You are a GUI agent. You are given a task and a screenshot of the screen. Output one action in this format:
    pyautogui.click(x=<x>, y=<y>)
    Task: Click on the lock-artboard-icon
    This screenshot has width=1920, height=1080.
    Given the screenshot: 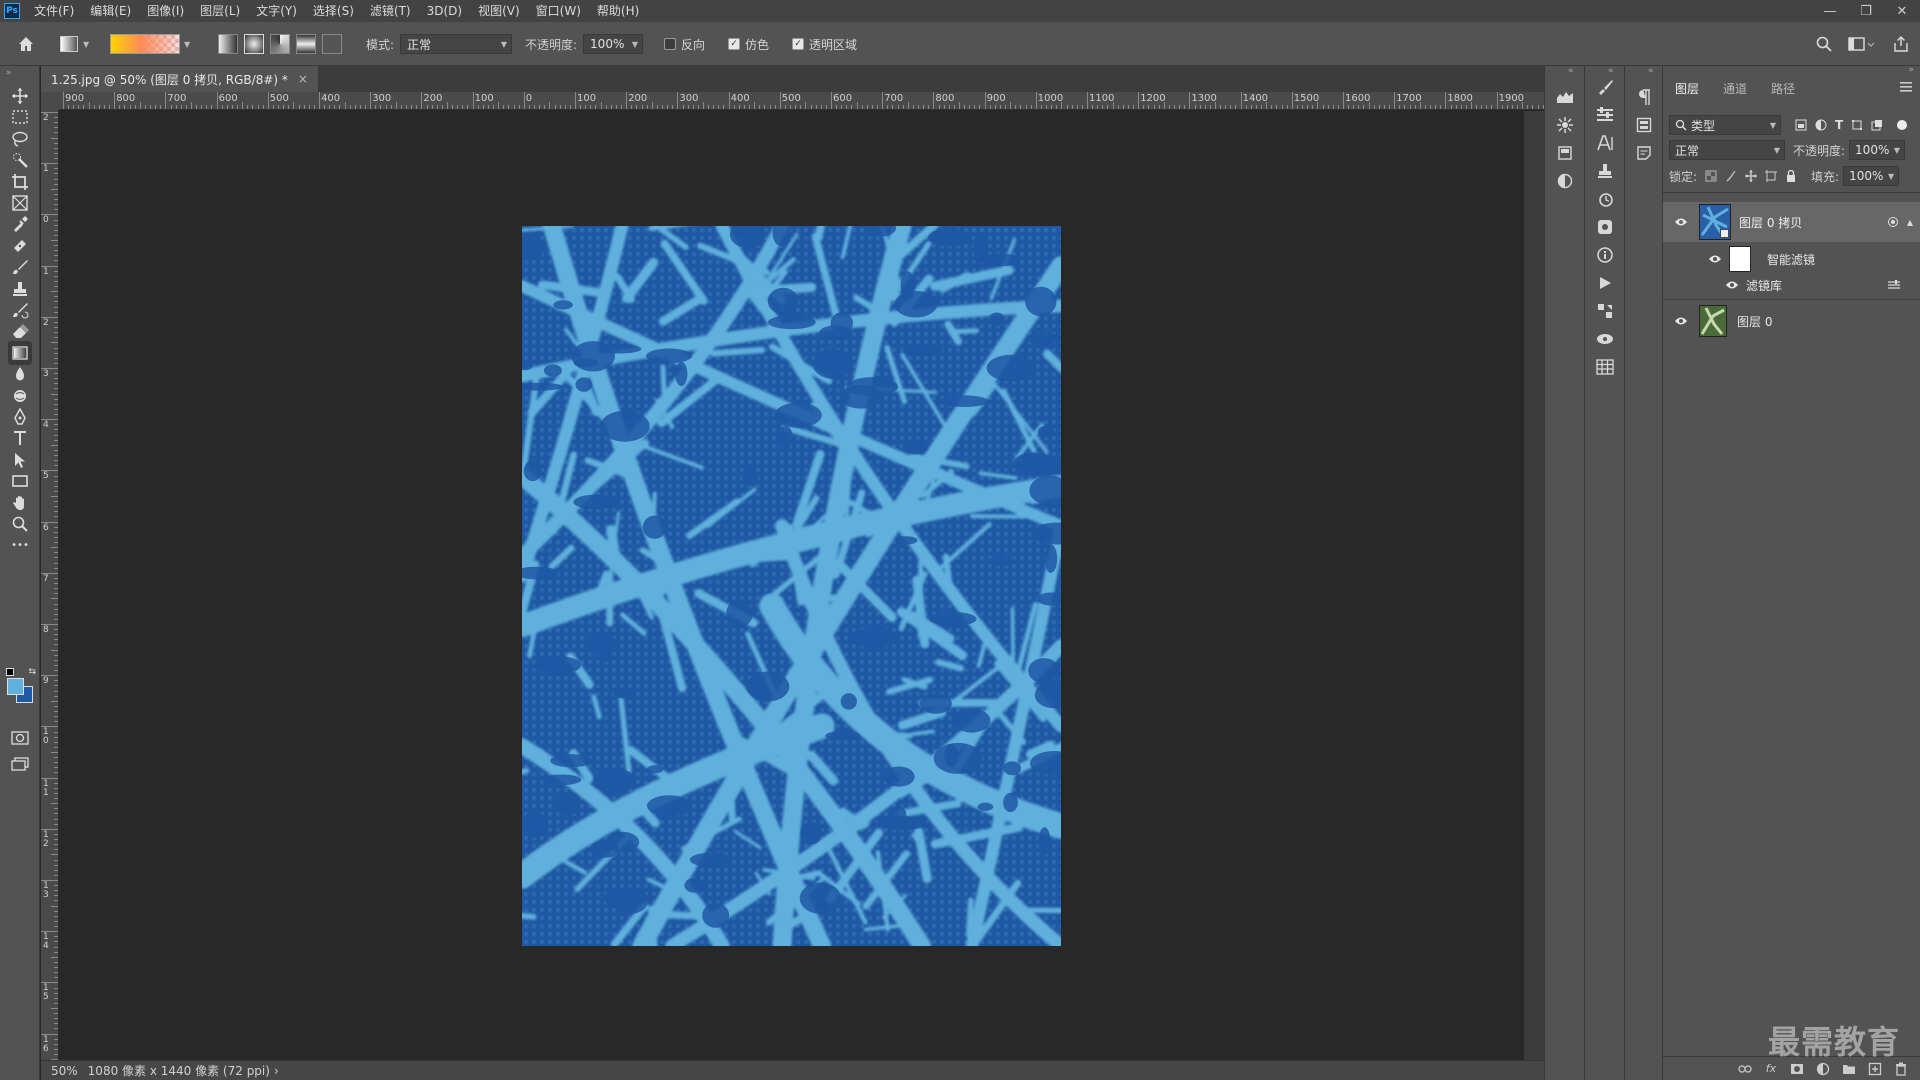 What is the action you would take?
    pyautogui.click(x=1771, y=176)
    